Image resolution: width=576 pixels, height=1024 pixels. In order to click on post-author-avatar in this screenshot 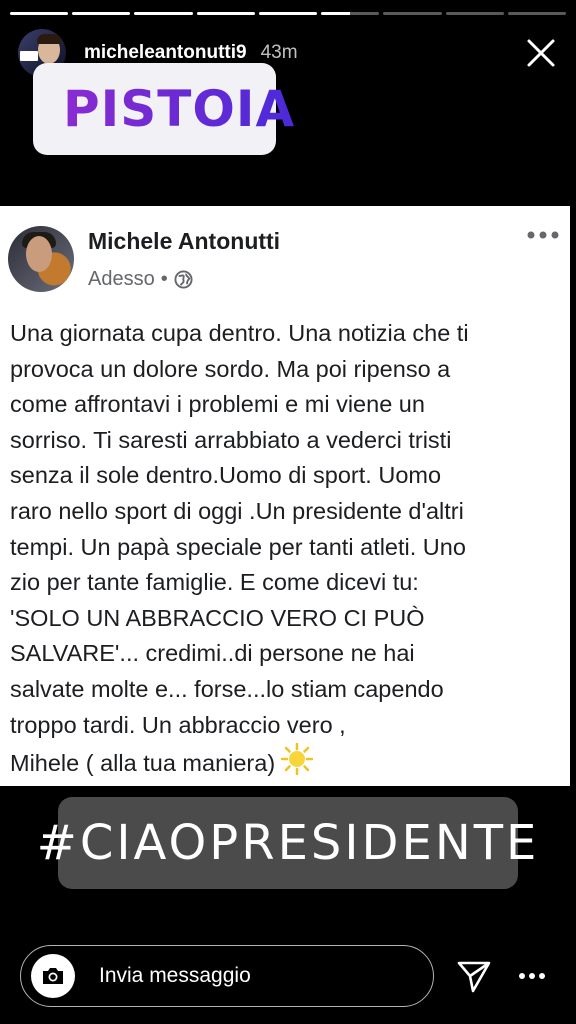, I will do `click(41, 259)`.